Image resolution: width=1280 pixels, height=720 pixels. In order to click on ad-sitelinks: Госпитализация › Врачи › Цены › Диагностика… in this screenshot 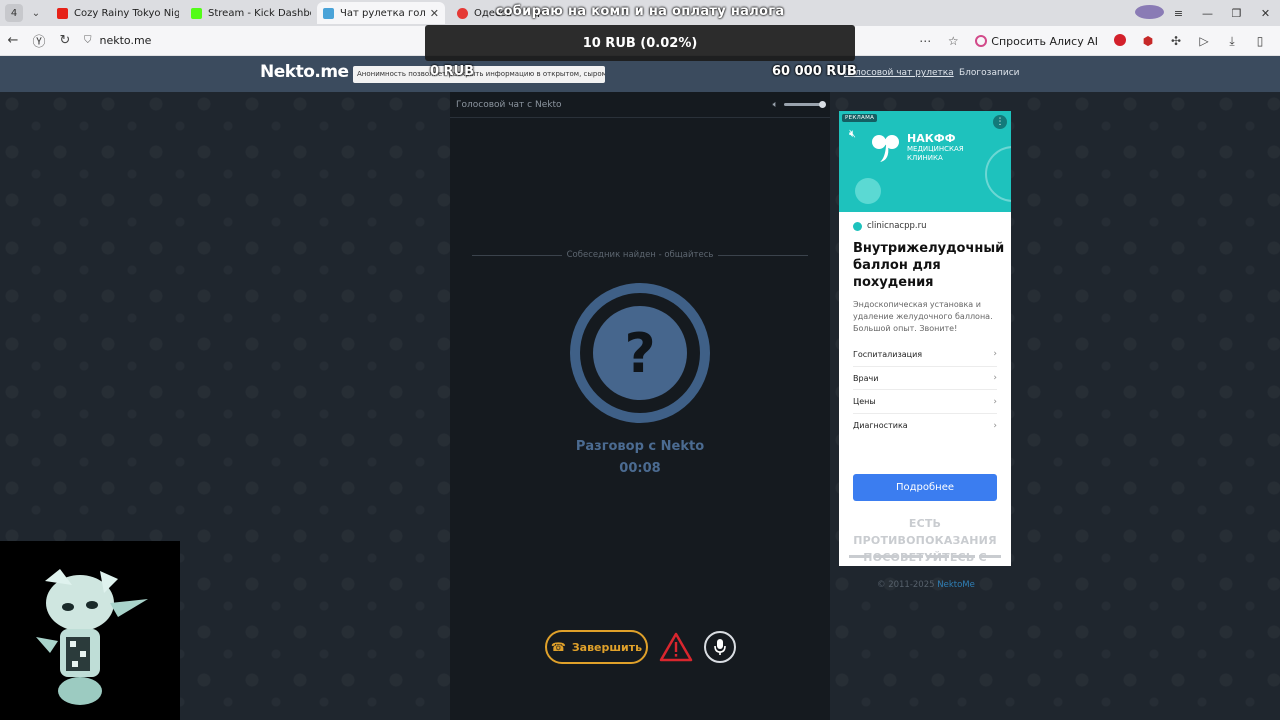, I will do `click(925, 390)`.